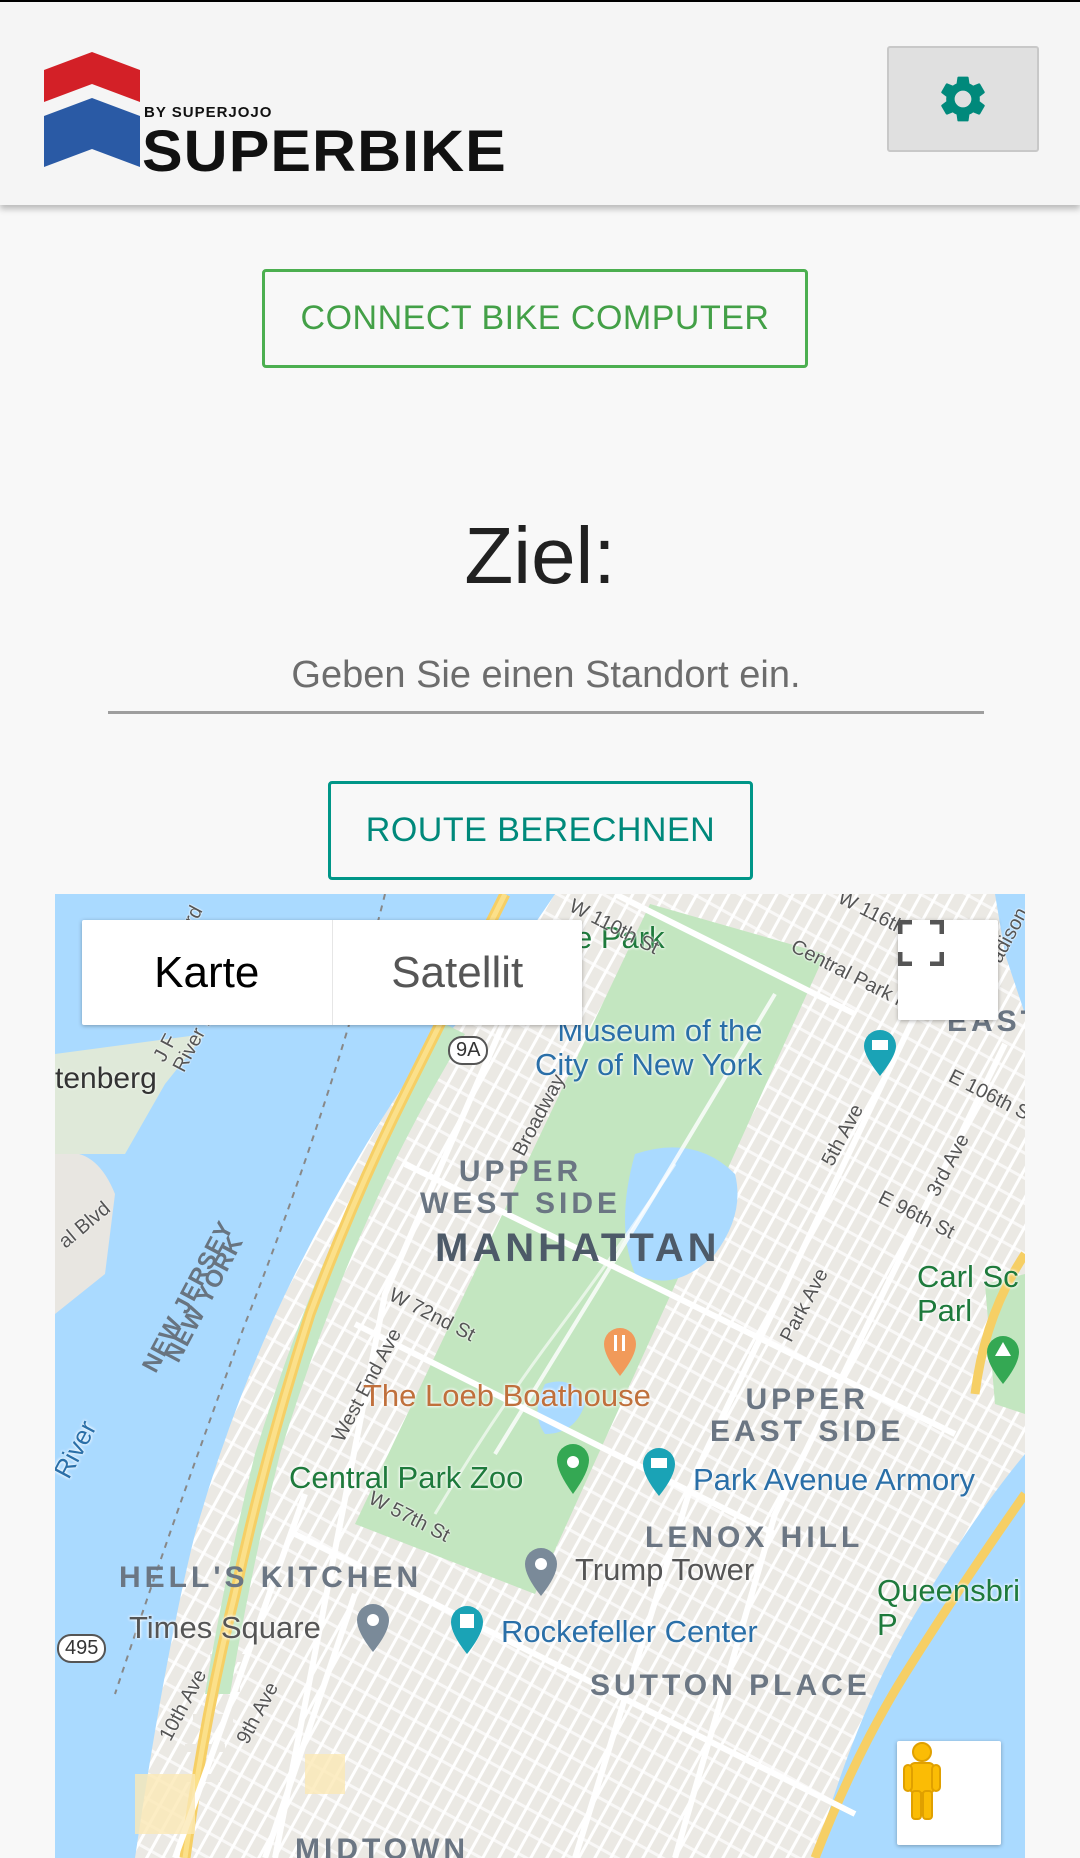 This screenshot has width=1080, height=1858. Describe the element at coordinates (834, 1479) in the screenshot. I see `map-label-poi: Park Avenue Armory` at that location.